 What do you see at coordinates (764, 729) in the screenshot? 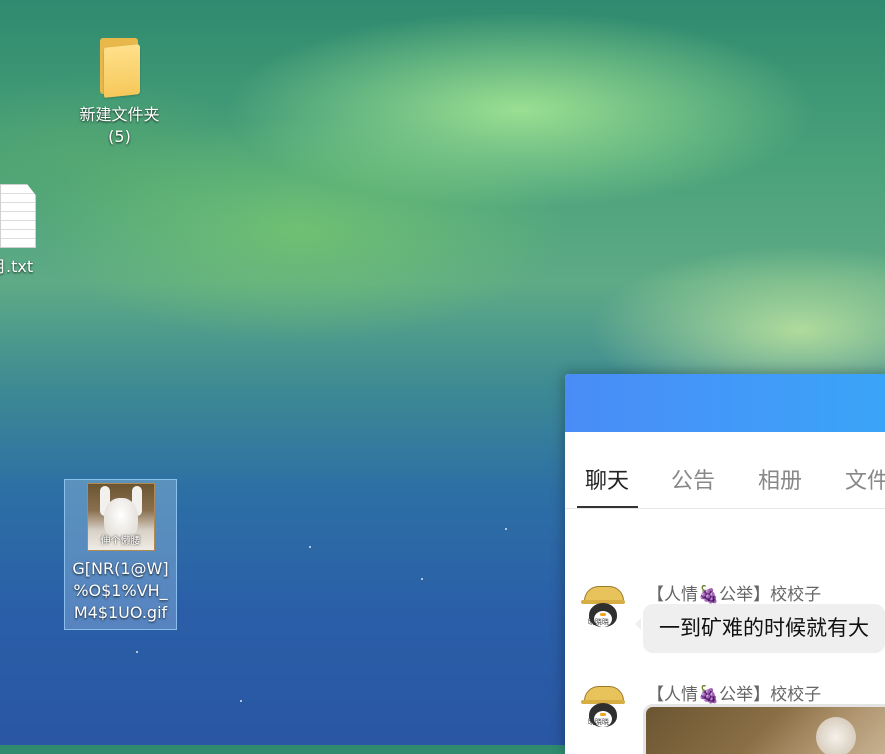
I see `image-message` at bounding box center [764, 729].